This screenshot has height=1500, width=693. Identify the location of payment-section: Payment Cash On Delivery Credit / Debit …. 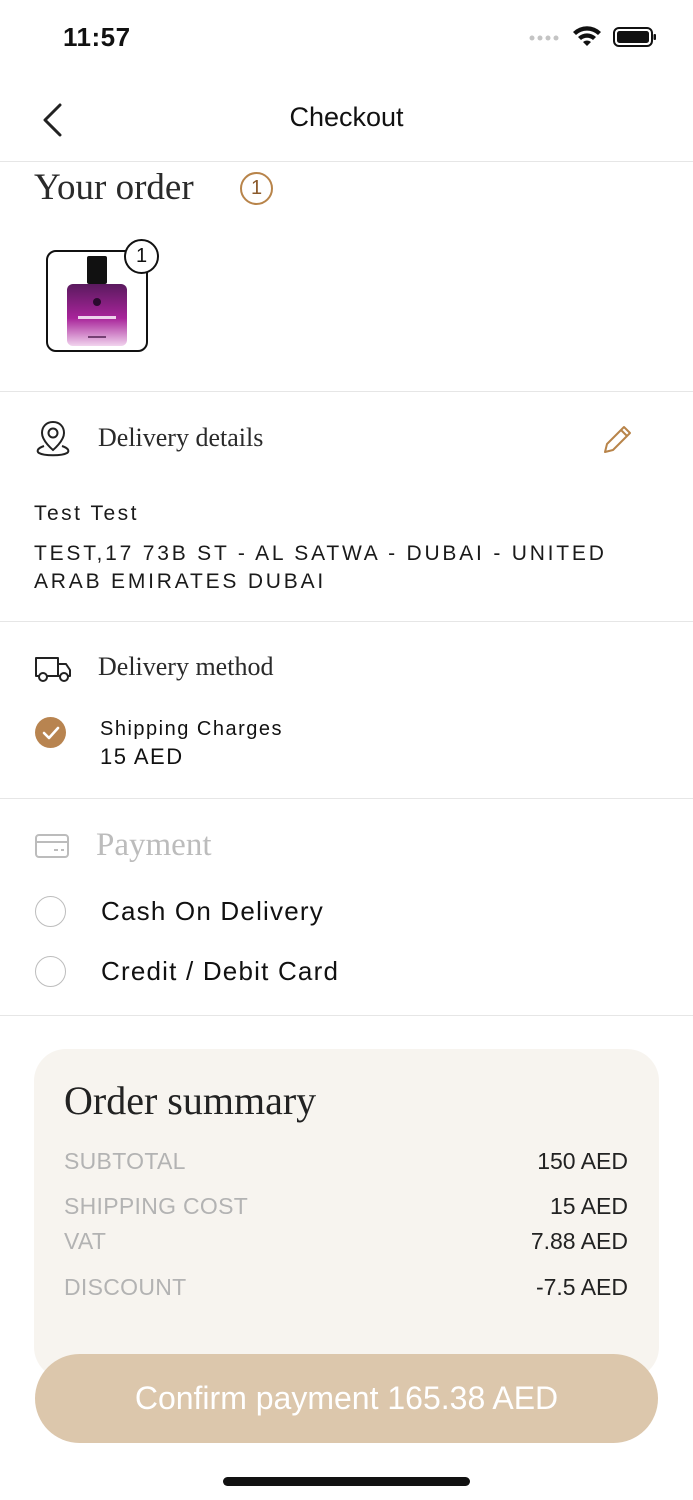
(346, 907).